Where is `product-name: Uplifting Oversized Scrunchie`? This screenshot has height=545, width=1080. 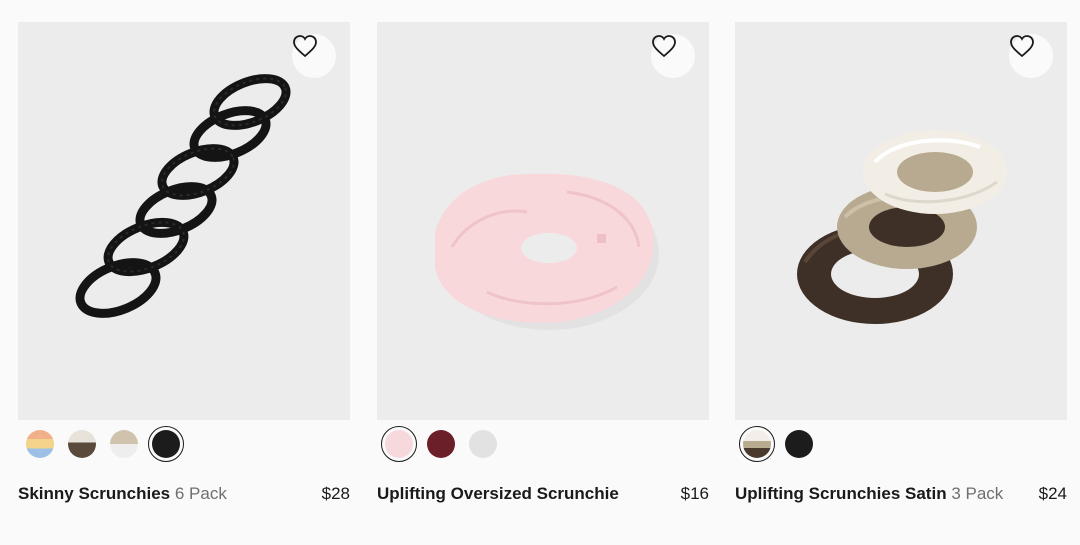
product-name: Uplifting Oversized Scrunchie is located at coordinates (498, 493).